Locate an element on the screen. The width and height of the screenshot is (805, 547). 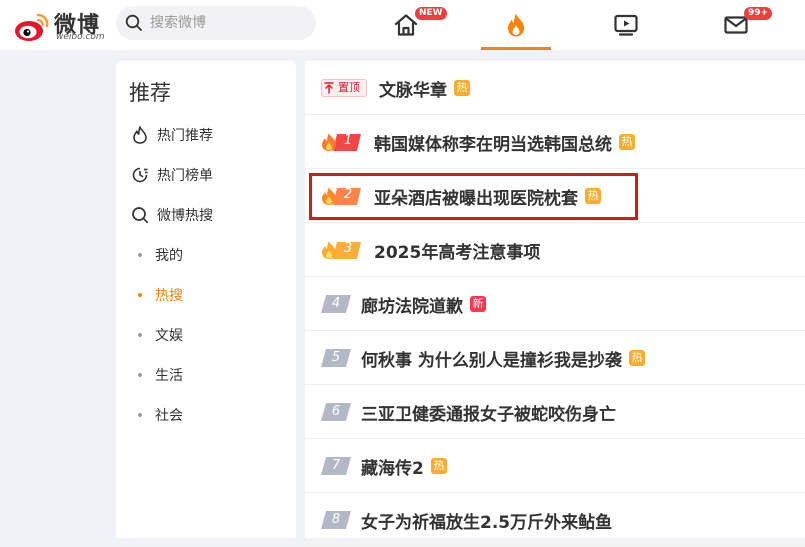
hot-item-row: 2 亚朵酒店被曝出现医院枕套 热 is located at coordinates (555, 196).